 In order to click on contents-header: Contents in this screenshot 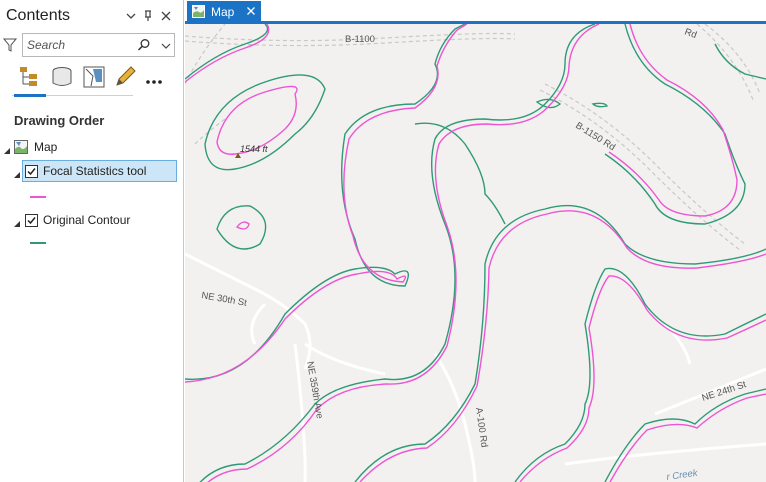, I will do `click(92, 16)`.